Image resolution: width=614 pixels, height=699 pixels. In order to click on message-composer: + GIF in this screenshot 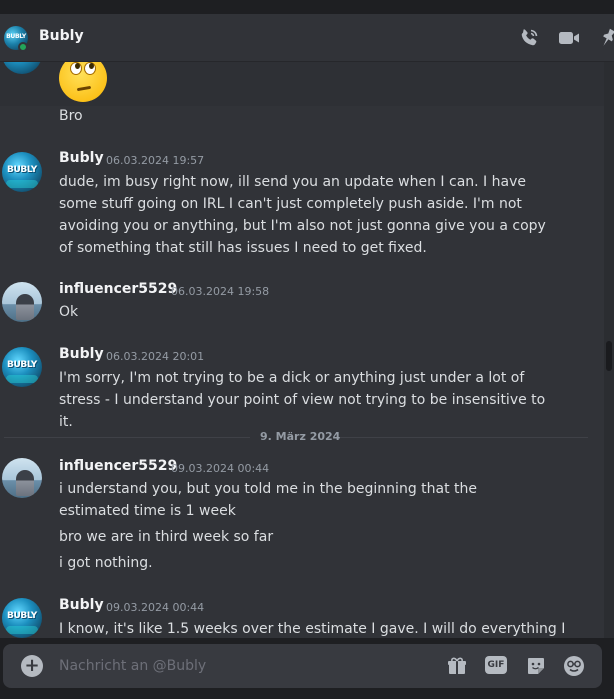, I will do `click(302, 666)`.